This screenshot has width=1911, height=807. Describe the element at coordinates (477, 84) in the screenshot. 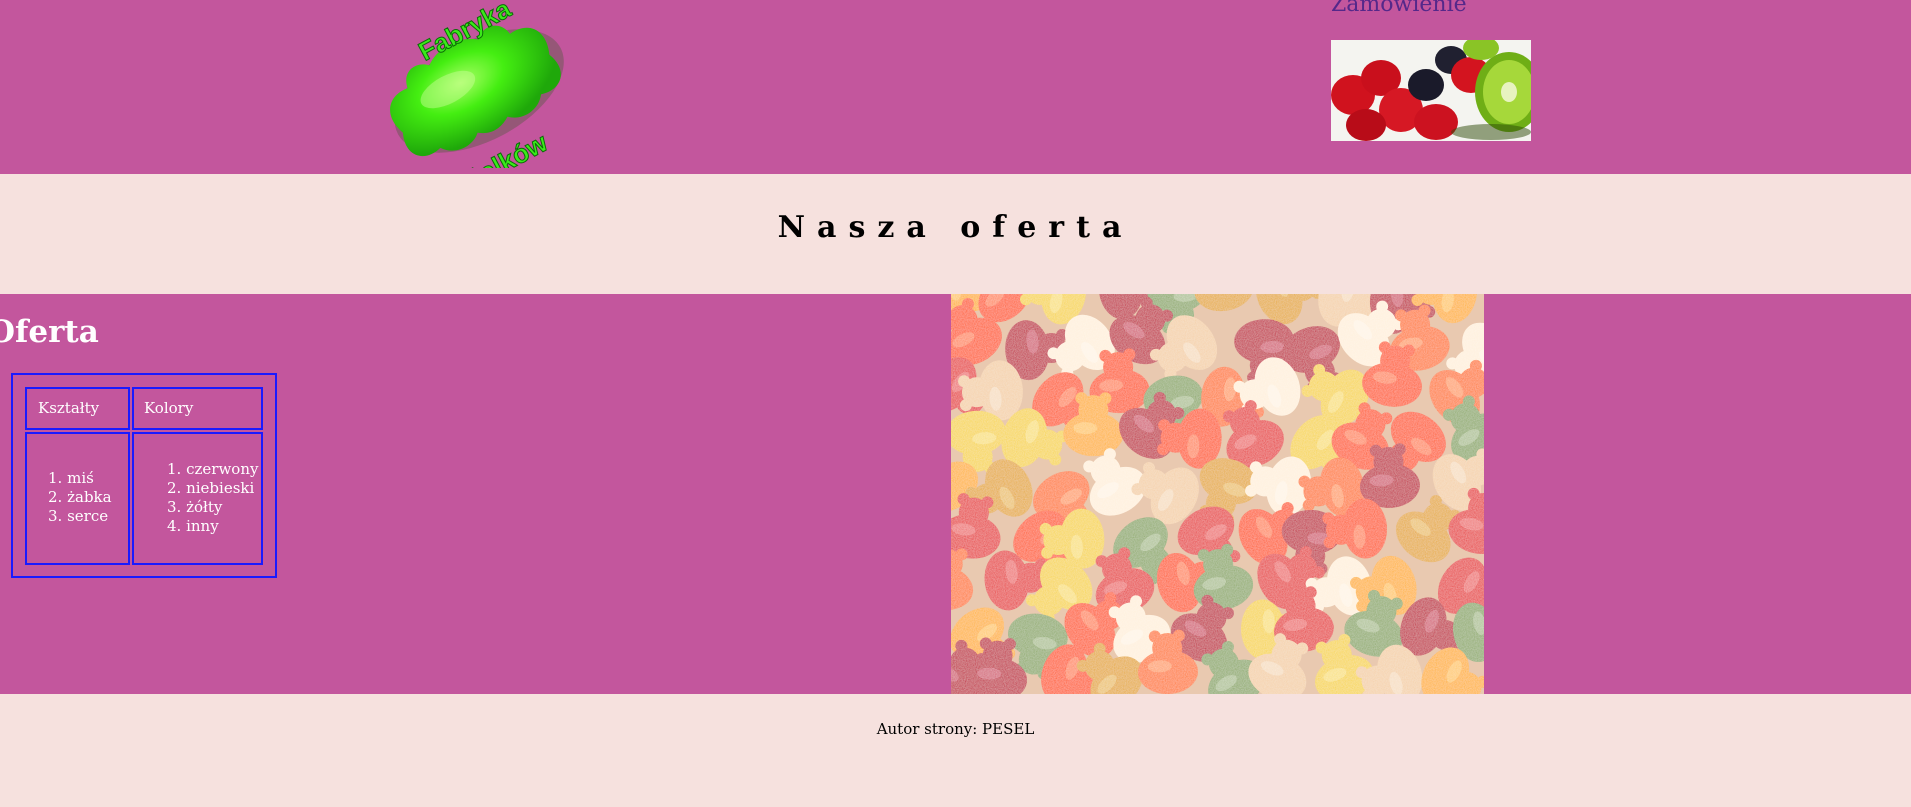

I see `gummy-bear-logo-icon: Fabryka żelków` at that location.